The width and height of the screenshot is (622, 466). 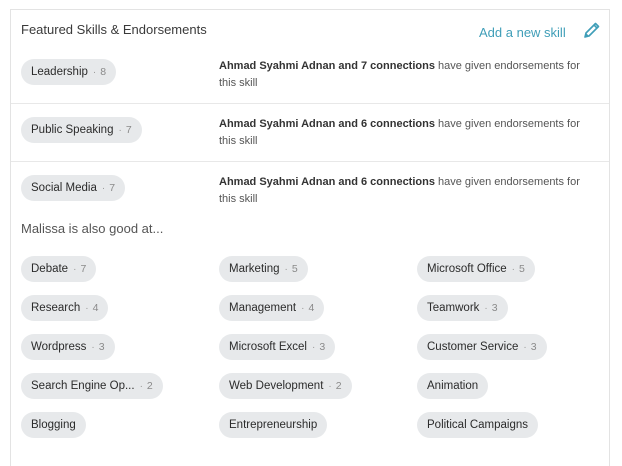 What do you see at coordinates (263, 308) in the screenshot?
I see `skill-name: Management` at bounding box center [263, 308].